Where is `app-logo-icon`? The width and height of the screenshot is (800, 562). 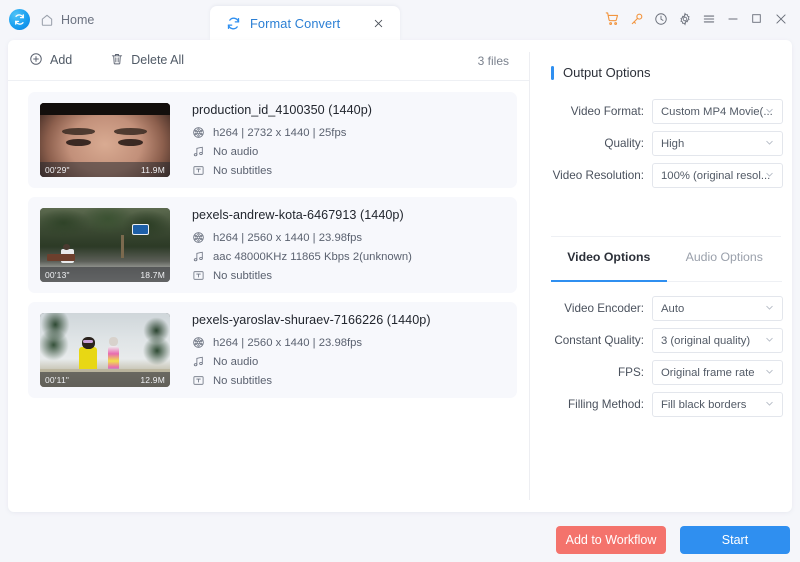
app-logo-icon is located at coordinates (19, 19).